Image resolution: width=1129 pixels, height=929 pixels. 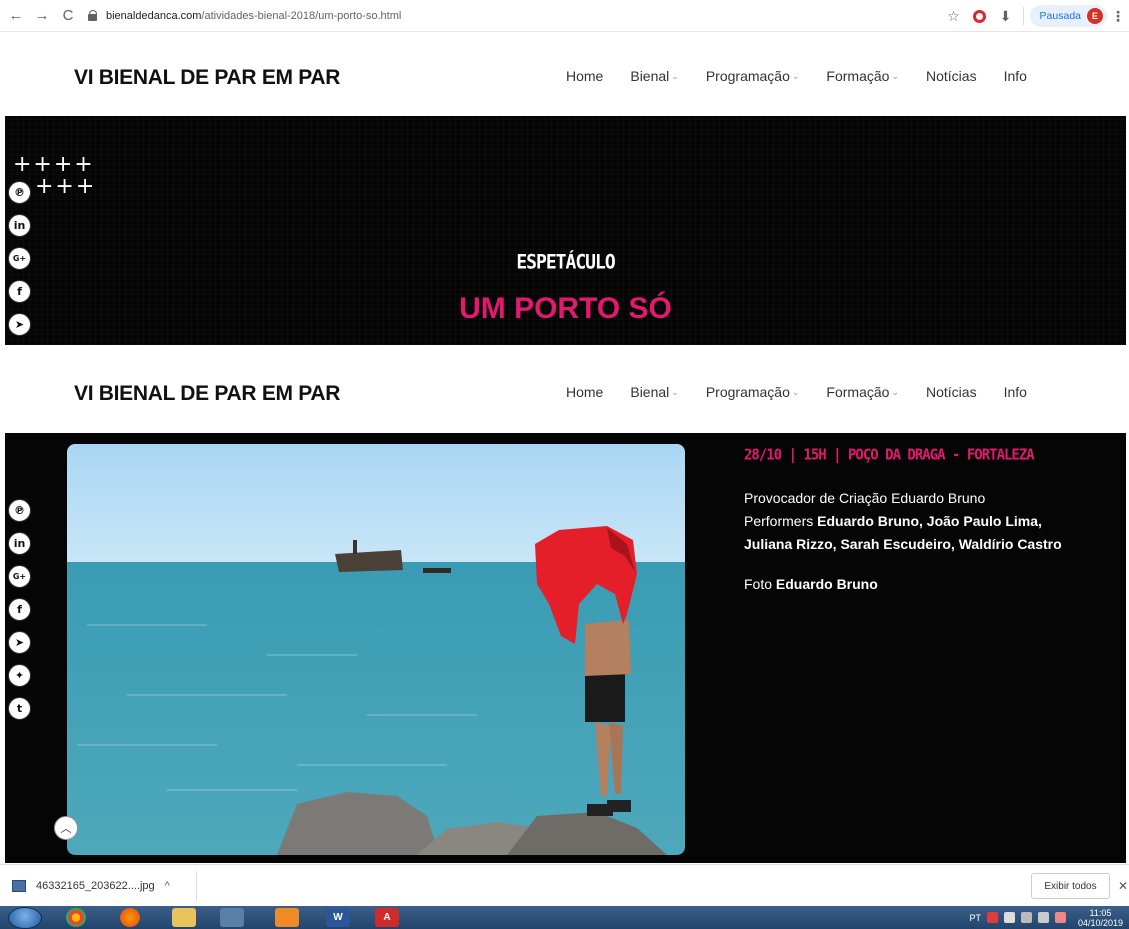 I want to click on credit-role: Performers, so click(x=779, y=521).